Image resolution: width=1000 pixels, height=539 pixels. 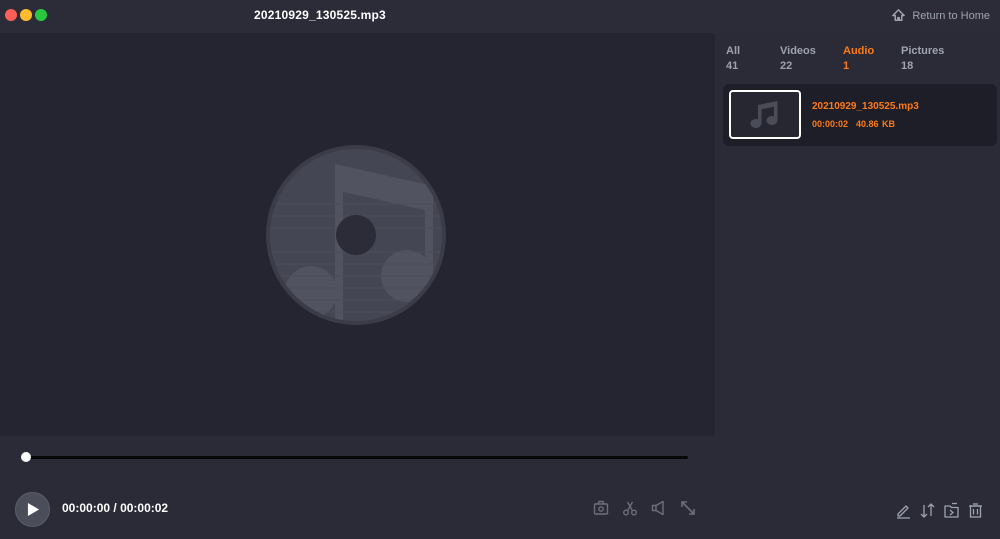 I want to click on cut-icon, so click(x=630, y=508).